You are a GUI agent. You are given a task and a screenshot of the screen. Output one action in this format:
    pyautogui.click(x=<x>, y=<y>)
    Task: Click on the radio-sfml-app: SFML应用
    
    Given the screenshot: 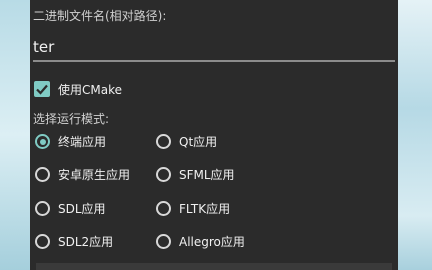 What is the action you would take?
    pyautogui.click(x=195, y=174)
    